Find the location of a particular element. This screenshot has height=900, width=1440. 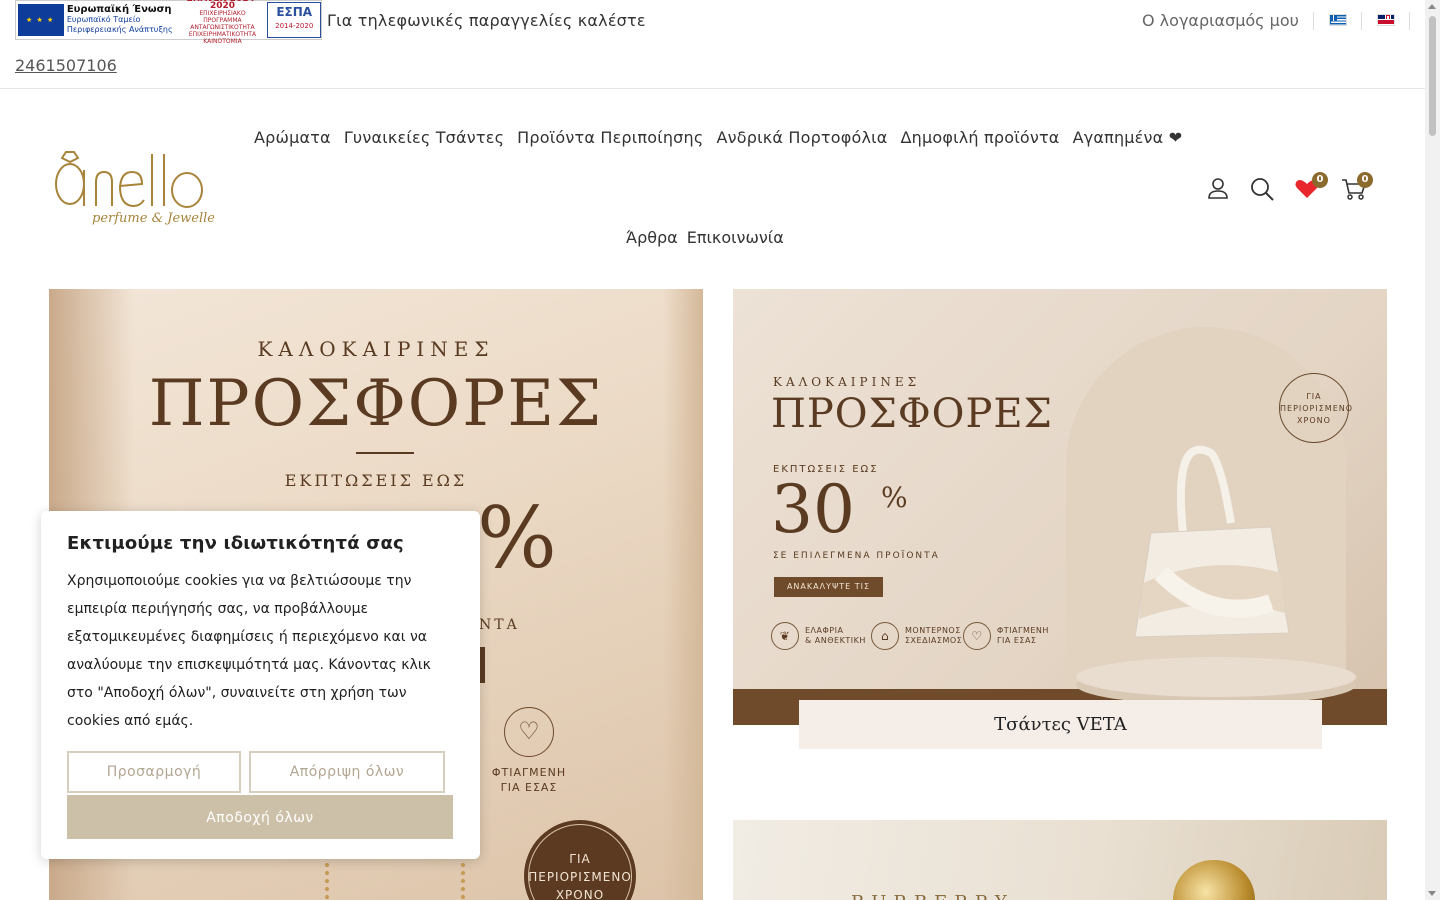

user-icon is located at coordinates (1218, 189).